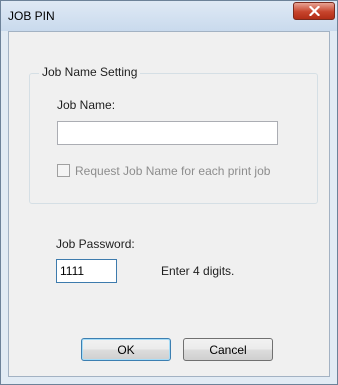 The width and height of the screenshot is (338, 385). I want to click on cancel-button: Cancel, so click(228, 349).